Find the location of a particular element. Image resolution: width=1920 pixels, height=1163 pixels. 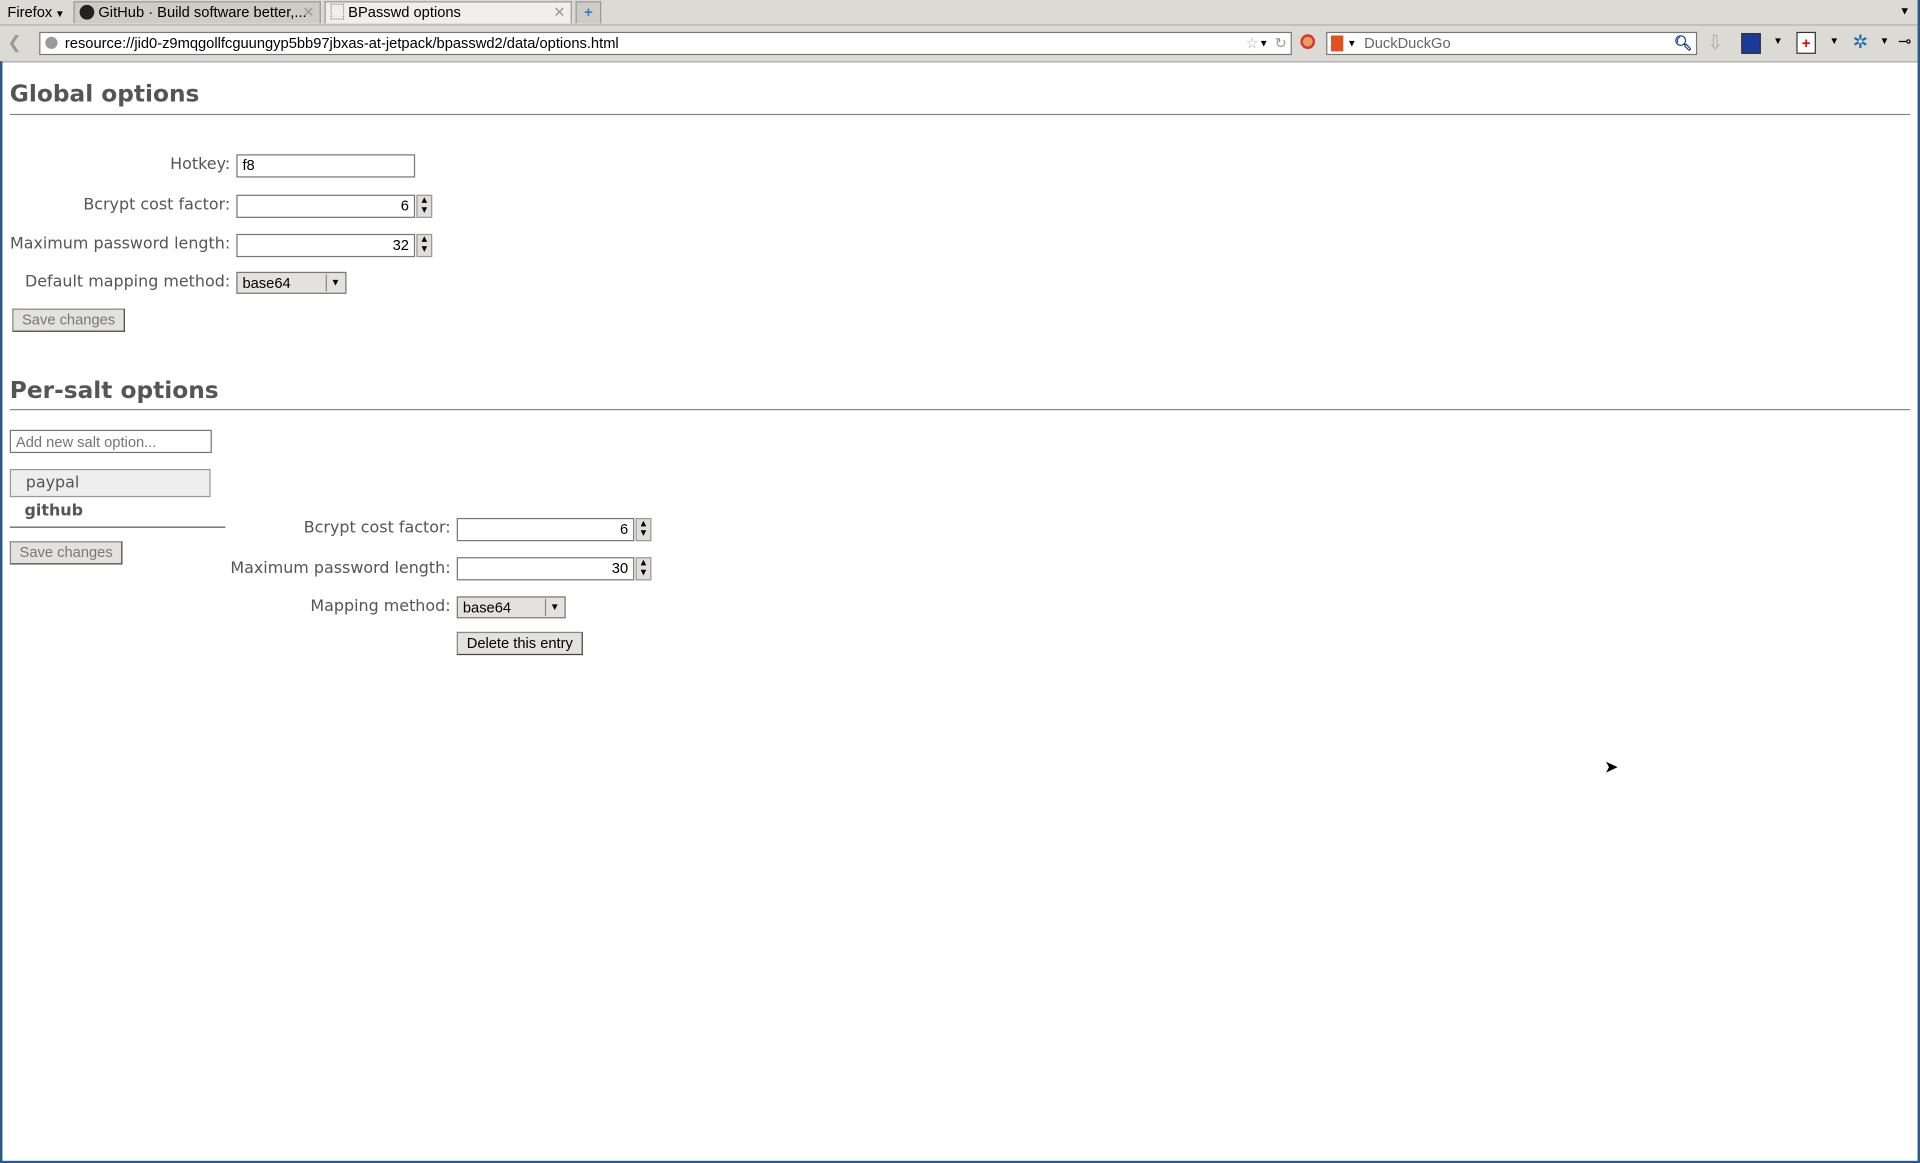

hotkey-input: f8 is located at coordinates (326, 166).